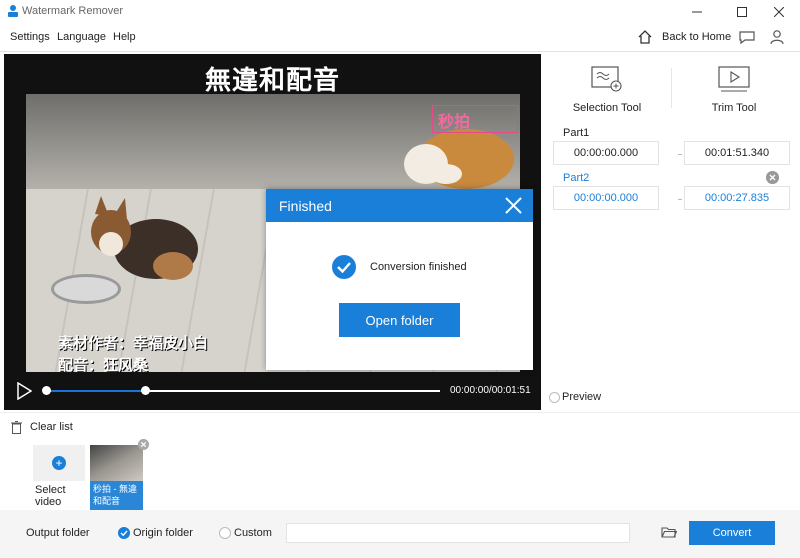  What do you see at coordinates (163, 533) in the screenshot?
I see `origin-folder-label: Origin folder` at bounding box center [163, 533].